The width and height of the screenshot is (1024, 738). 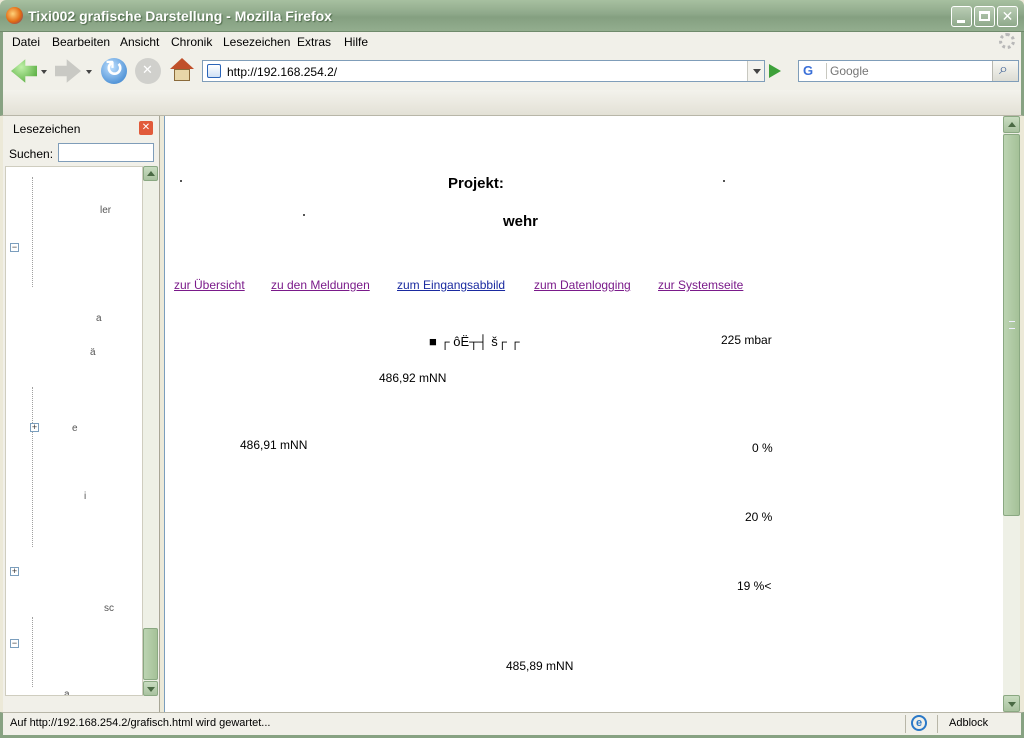 I want to click on bookmarks-tree: − + + − ler a ä e i sc a, so click(x=74, y=431).